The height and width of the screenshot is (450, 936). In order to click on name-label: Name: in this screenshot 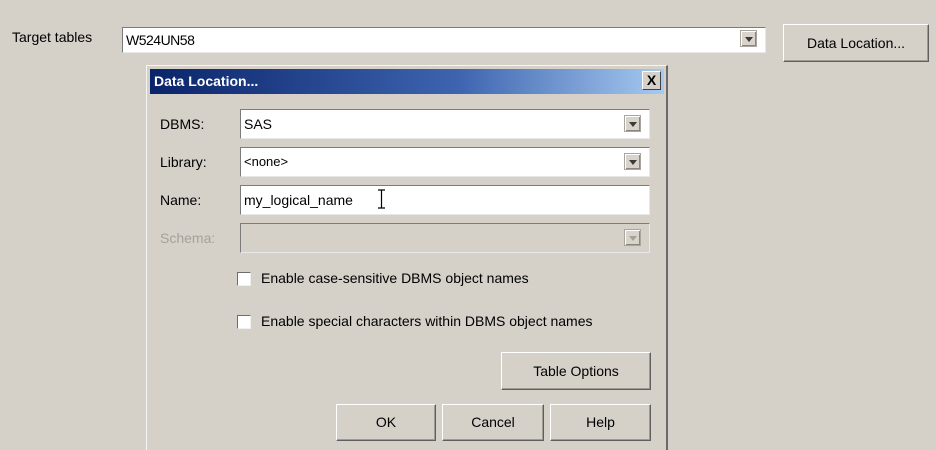, I will do `click(181, 200)`.